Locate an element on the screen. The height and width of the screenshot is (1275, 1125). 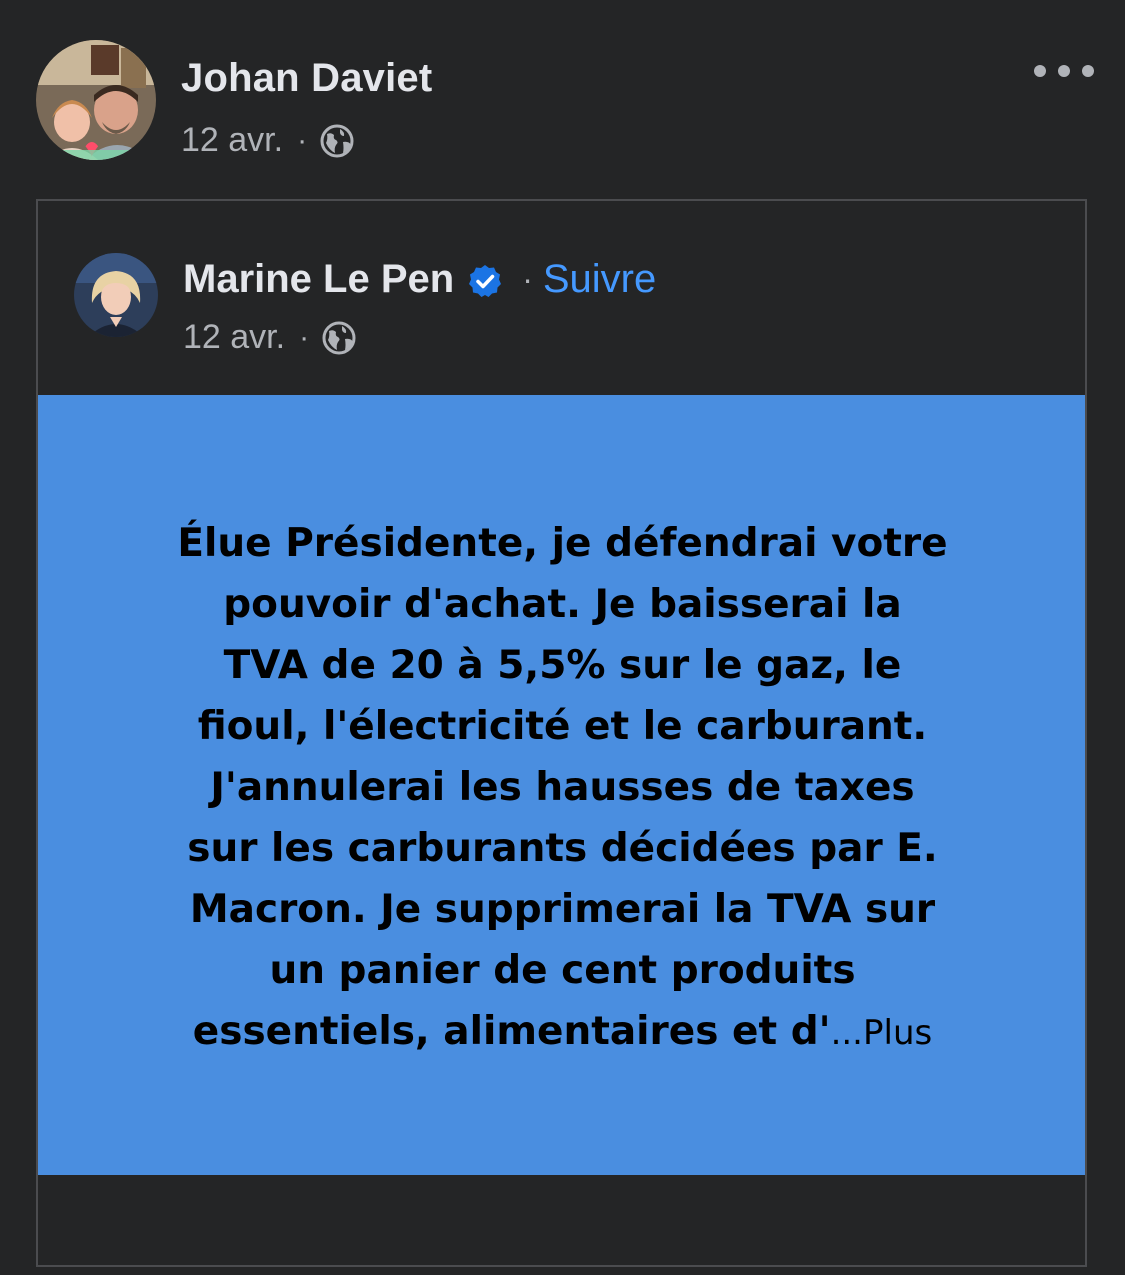
post-text-line: J'annulerai les hausses de taxes is located at coordinates (562, 787).